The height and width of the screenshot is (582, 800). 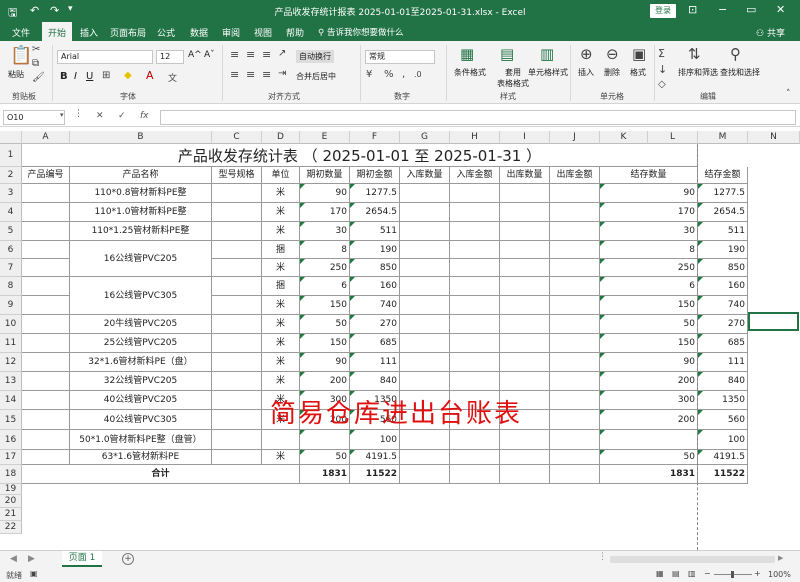 What do you see at coordinates (141, 381) in the screenshot?
I see `cell-product-name: 32公线管PVC205` at bounding box center [141, 381].